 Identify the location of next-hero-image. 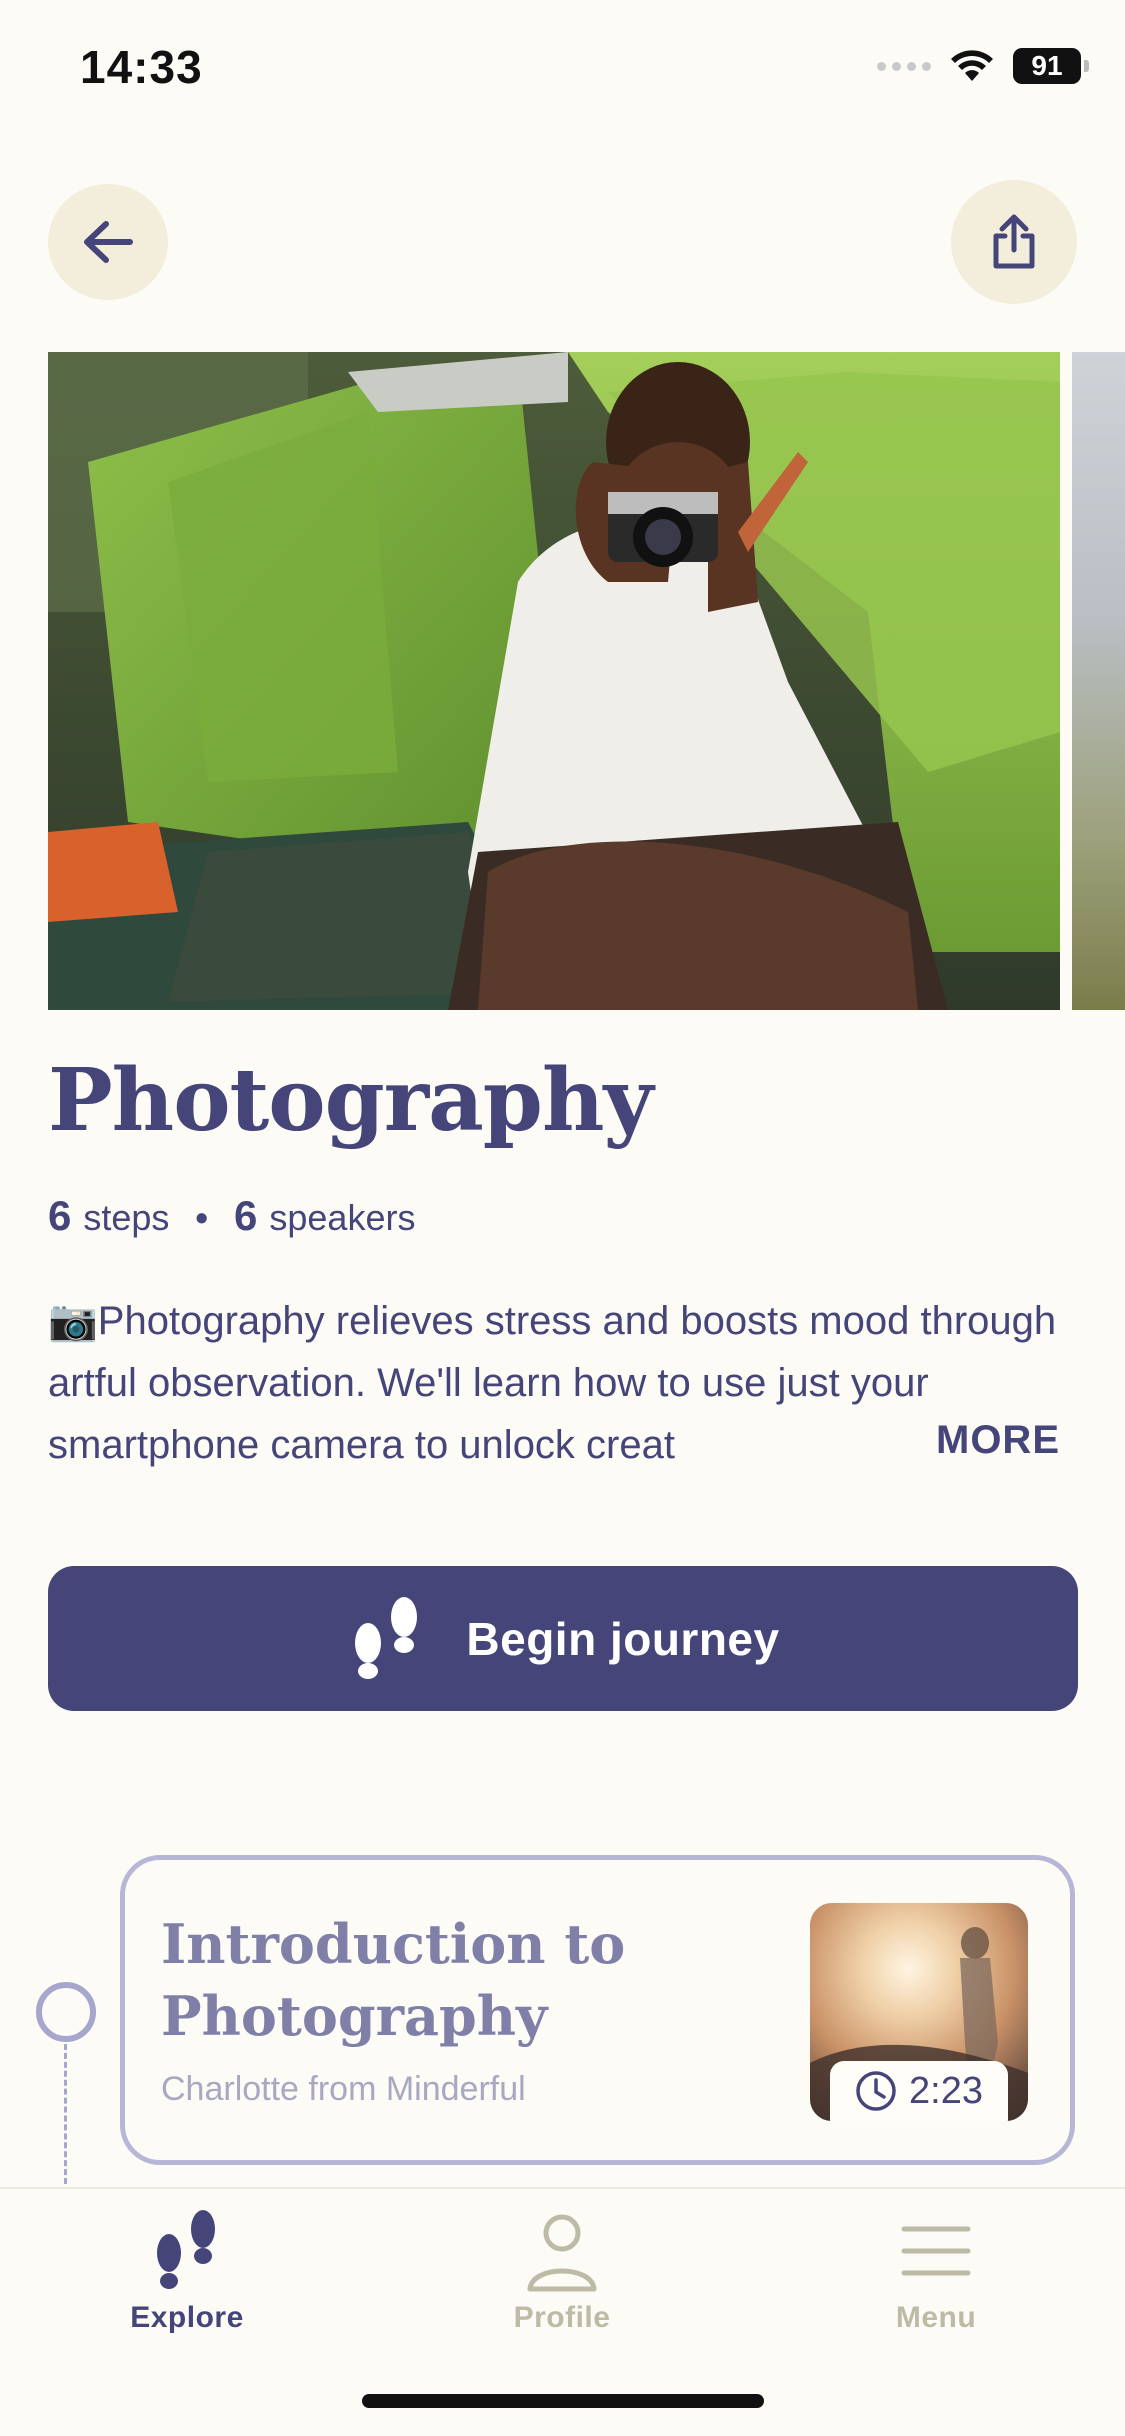
(1098, 681).